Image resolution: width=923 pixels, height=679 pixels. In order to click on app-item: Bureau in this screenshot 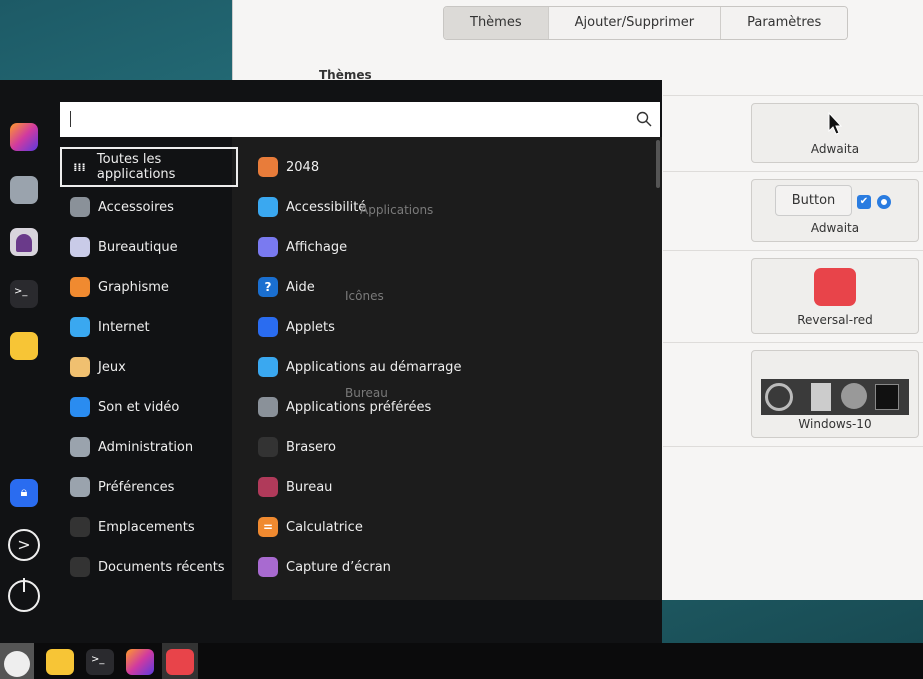, I will do `click(295, 487)`.